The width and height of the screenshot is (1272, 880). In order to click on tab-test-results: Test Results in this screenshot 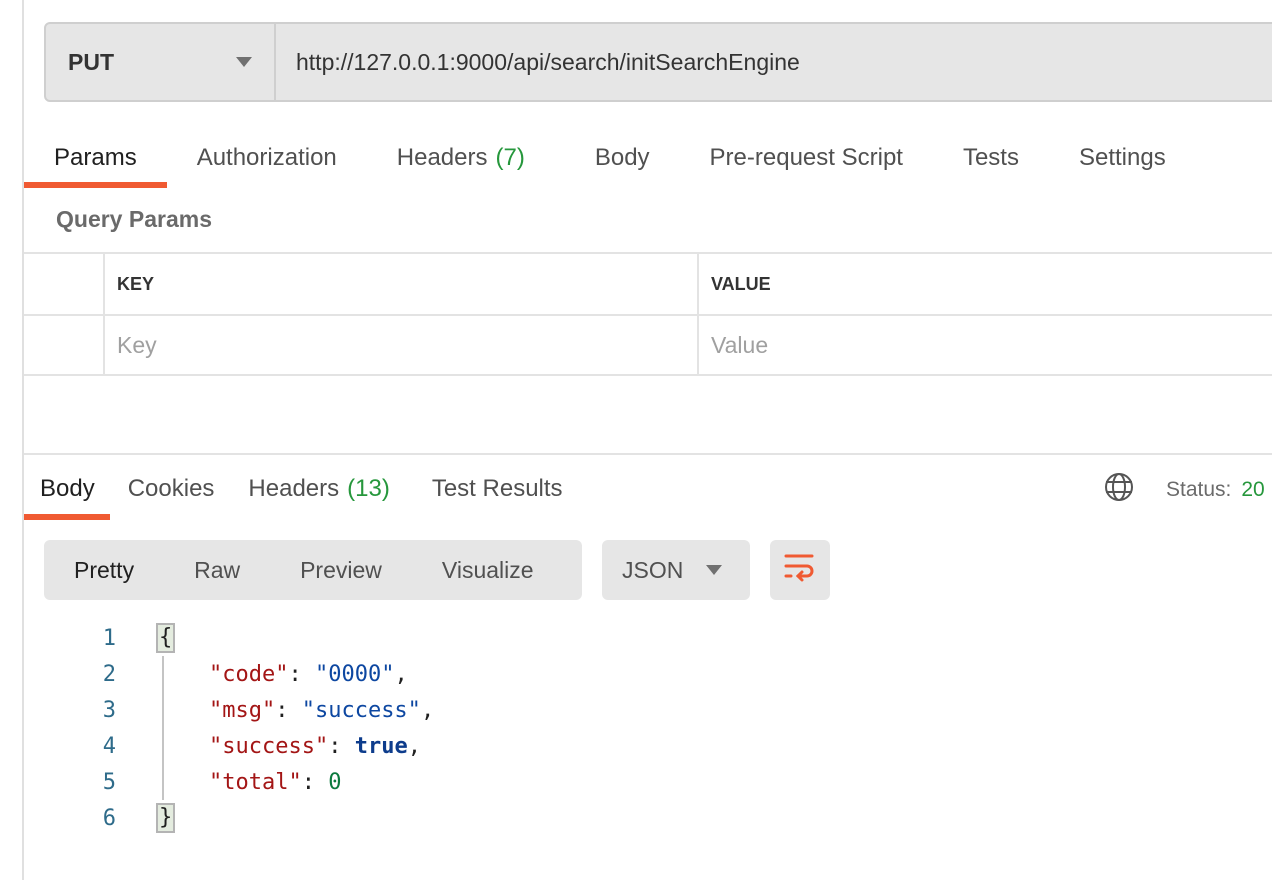, I will do `click(494, 489)`.